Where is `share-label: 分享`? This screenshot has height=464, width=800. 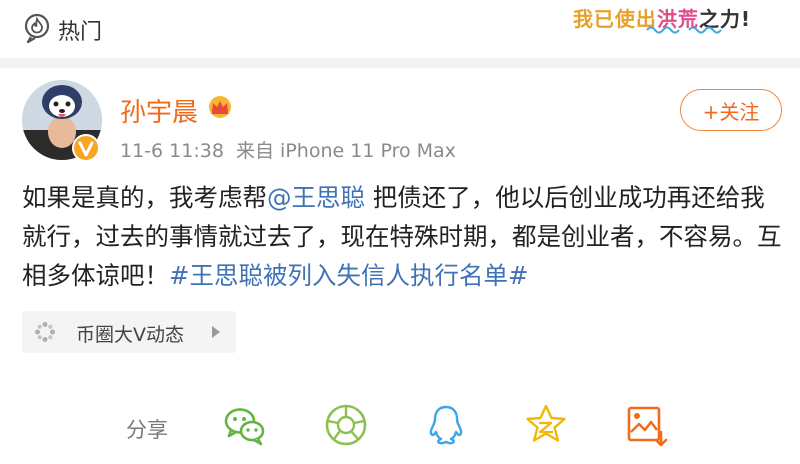
share-label: 分享 is located at coordinates (147, 430).